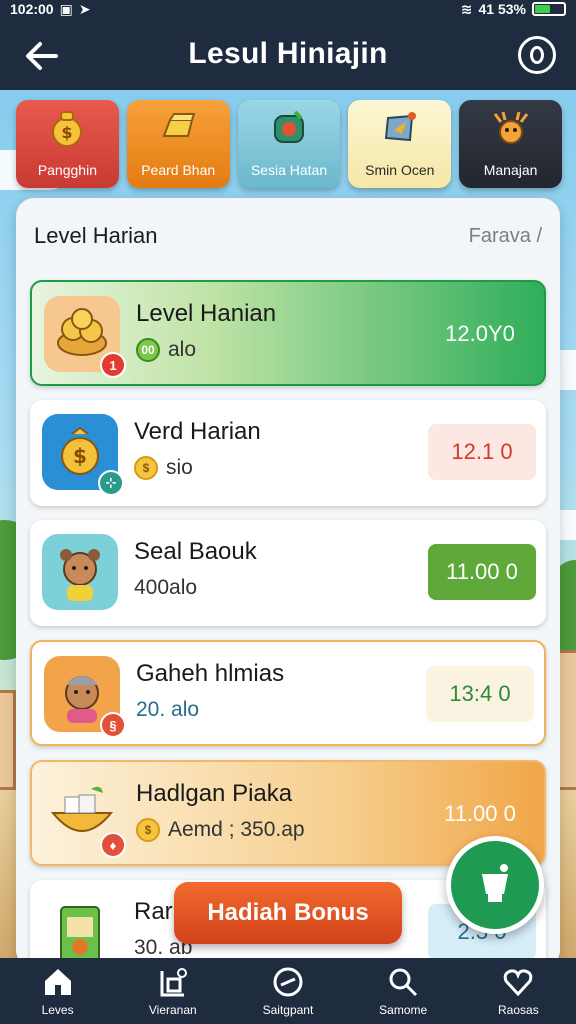  What do you see at coordinates (480, 694) in the screenshot?
I see `reward-value: 13:4 0` at bounding box center [480, 694].